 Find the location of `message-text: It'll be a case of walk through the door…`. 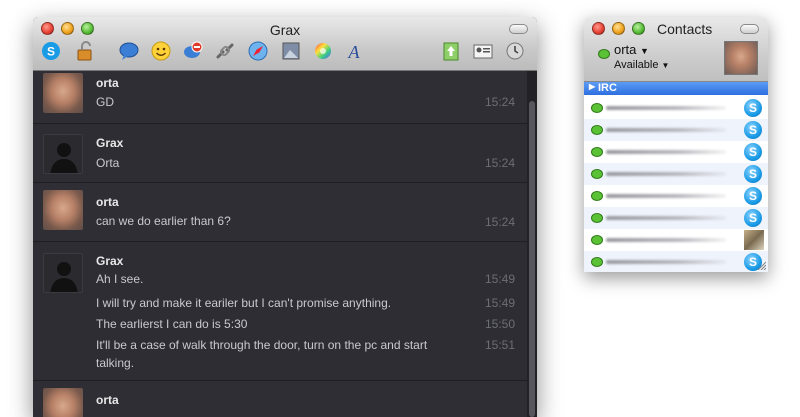

message-text: It'll be a case of walk through the door… is located at coordinates (262, 354).